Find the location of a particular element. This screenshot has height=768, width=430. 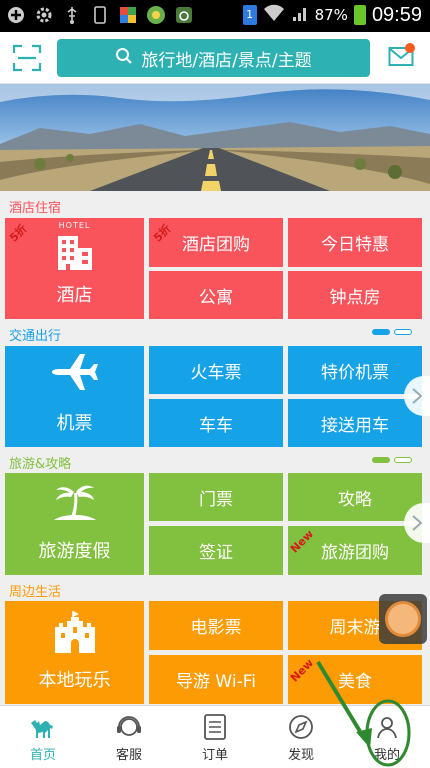

tile-apartment-label: 公寓 is located at coordinates (216, 297).